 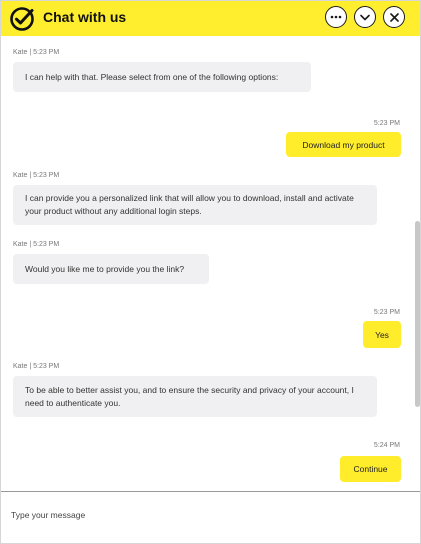 I want to click on close-icon, so click(x=394, y=17).